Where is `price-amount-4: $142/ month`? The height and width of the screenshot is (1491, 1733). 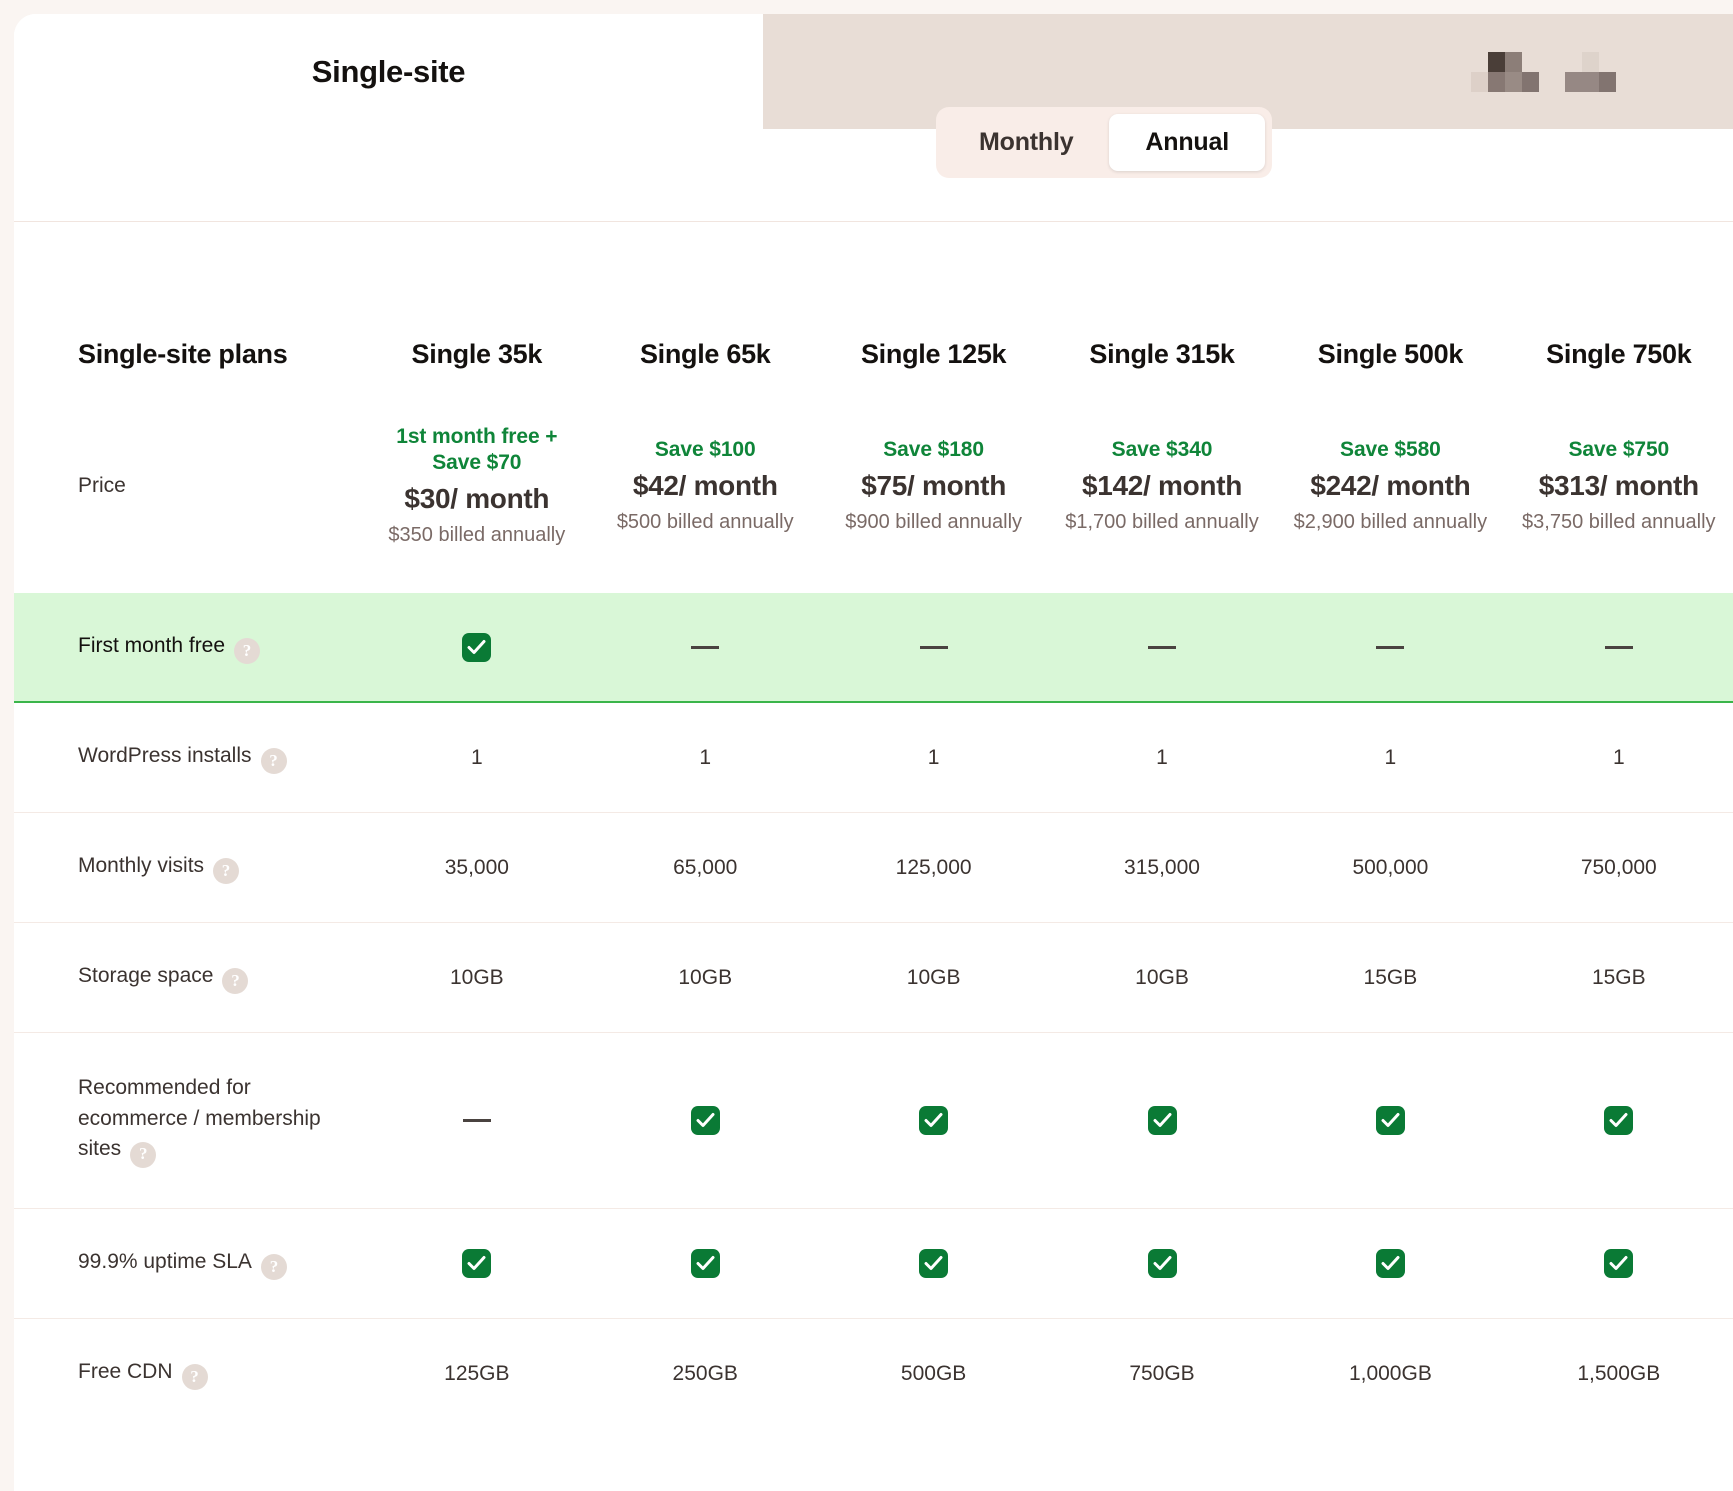
price-amount-4: $142/ month is located at coordinates (1162, 485).